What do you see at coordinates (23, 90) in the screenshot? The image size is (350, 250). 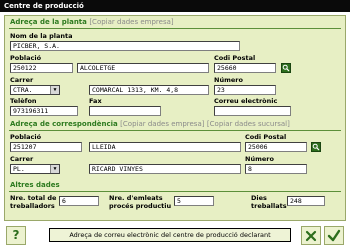 I see `street-type-value: CTRA.` at bounding box center [23, 90].